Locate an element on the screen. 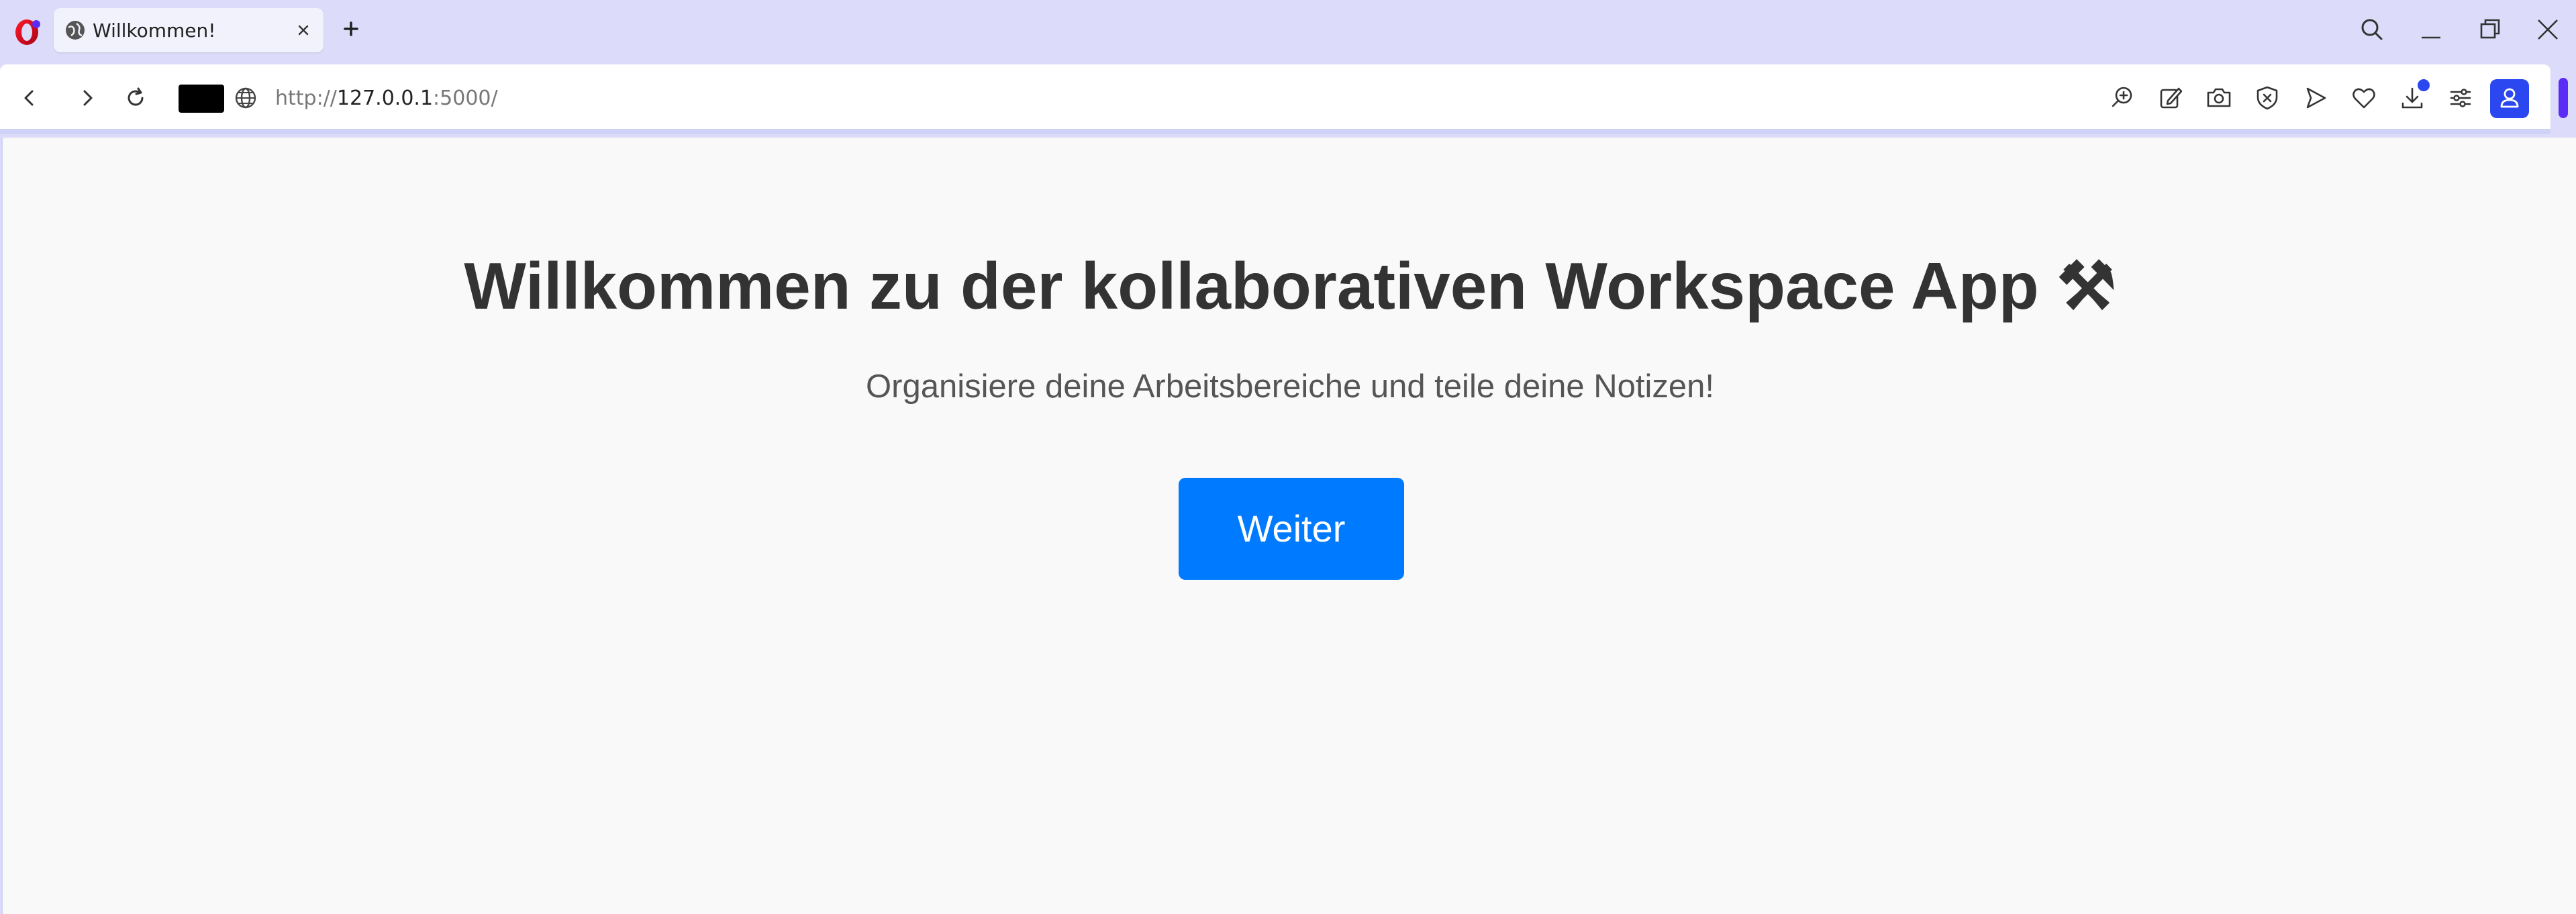 Image resolution: width=2576 pixels, height=914 pixels. camera-icon is located at coordinates (2219, 98).